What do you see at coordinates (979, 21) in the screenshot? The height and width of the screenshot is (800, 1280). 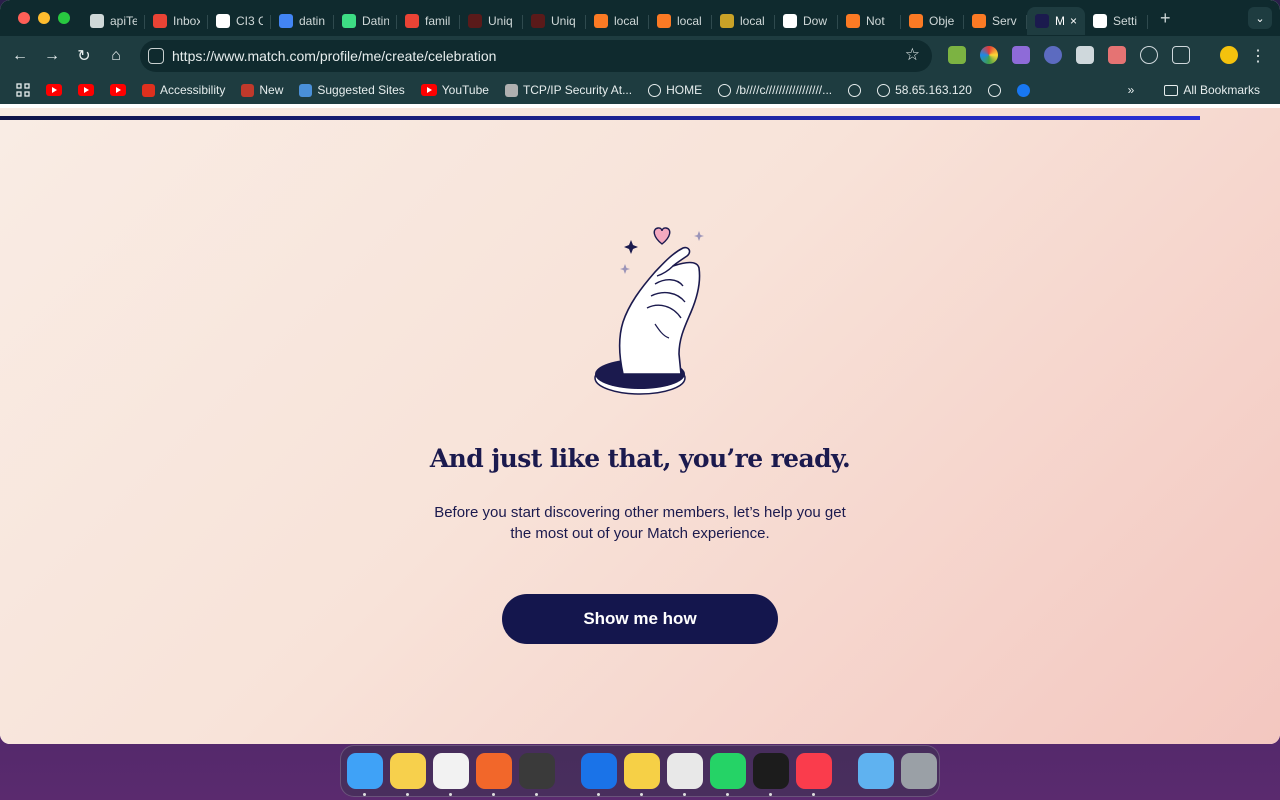 I see `xampp-icon` at bounding box center [979, 21].